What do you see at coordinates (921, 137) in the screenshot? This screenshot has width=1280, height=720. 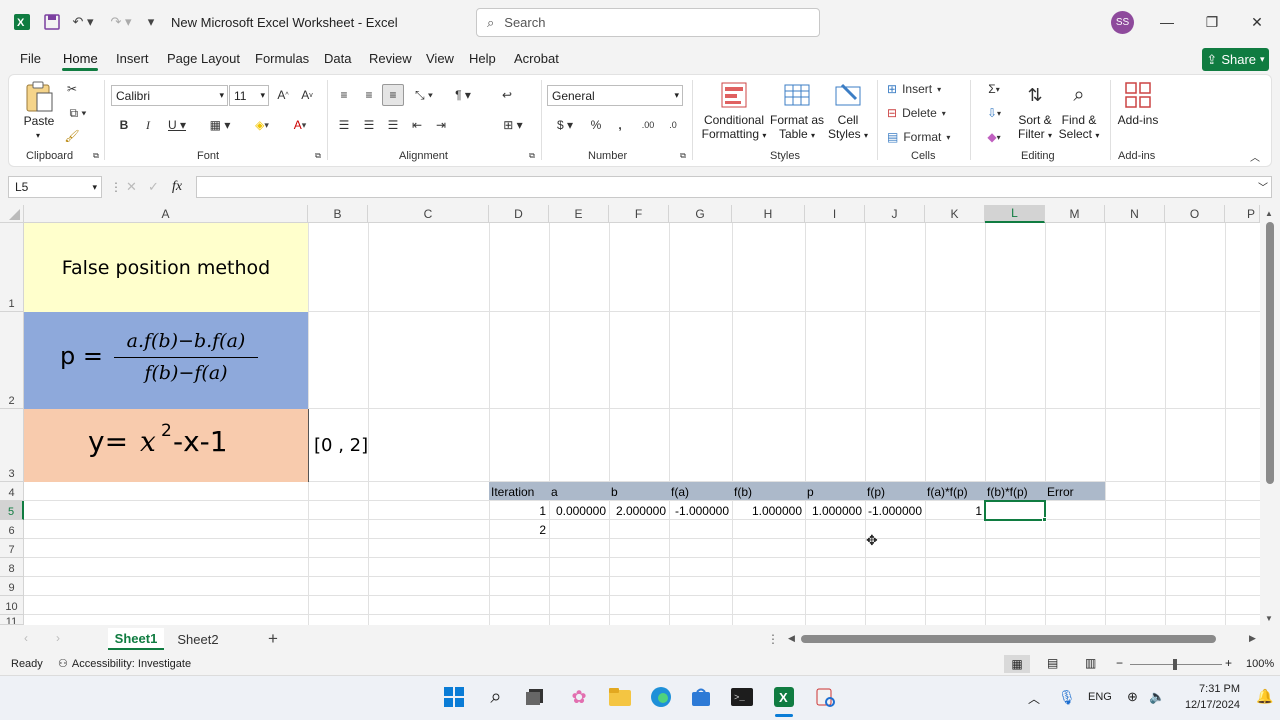 I see `format-cells-button: ▤ Format ▾` at bounding box center [921, 137].